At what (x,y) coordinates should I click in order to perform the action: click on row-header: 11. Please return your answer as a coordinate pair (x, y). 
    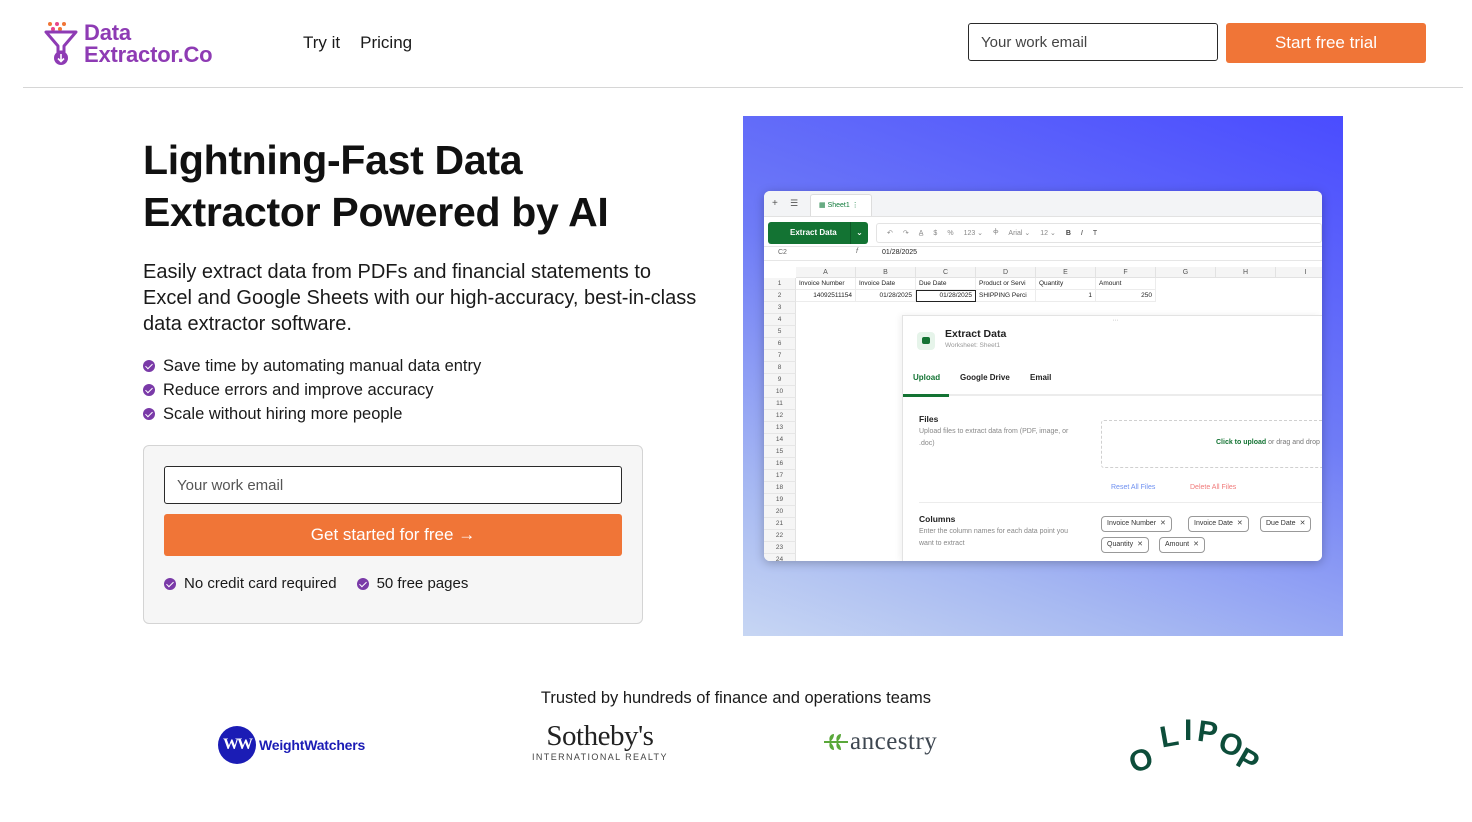
    Looking at the image, I should click on (780, 404).